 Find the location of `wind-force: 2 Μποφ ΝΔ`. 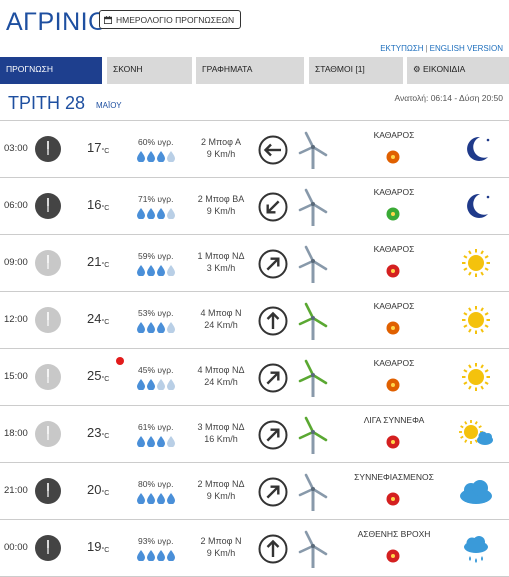

wind-force: 2 Μποφ ΝΔ is located at coordinates (221, 484).